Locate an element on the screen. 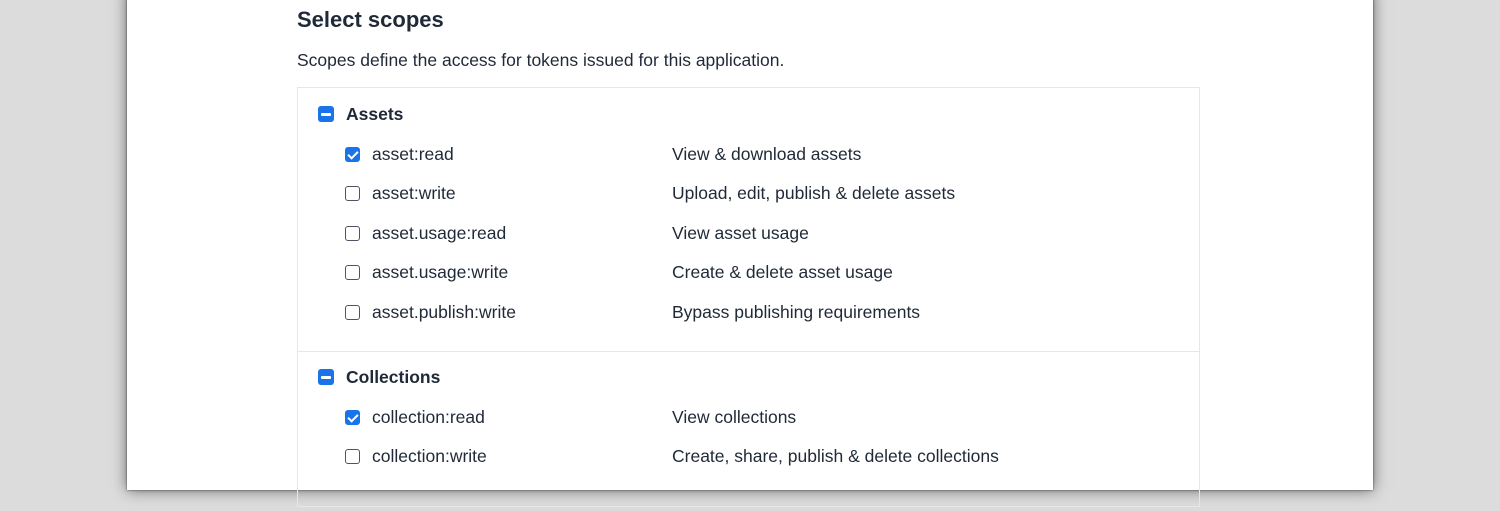  scope-name: asset:read is located at coordinates (413, 153).